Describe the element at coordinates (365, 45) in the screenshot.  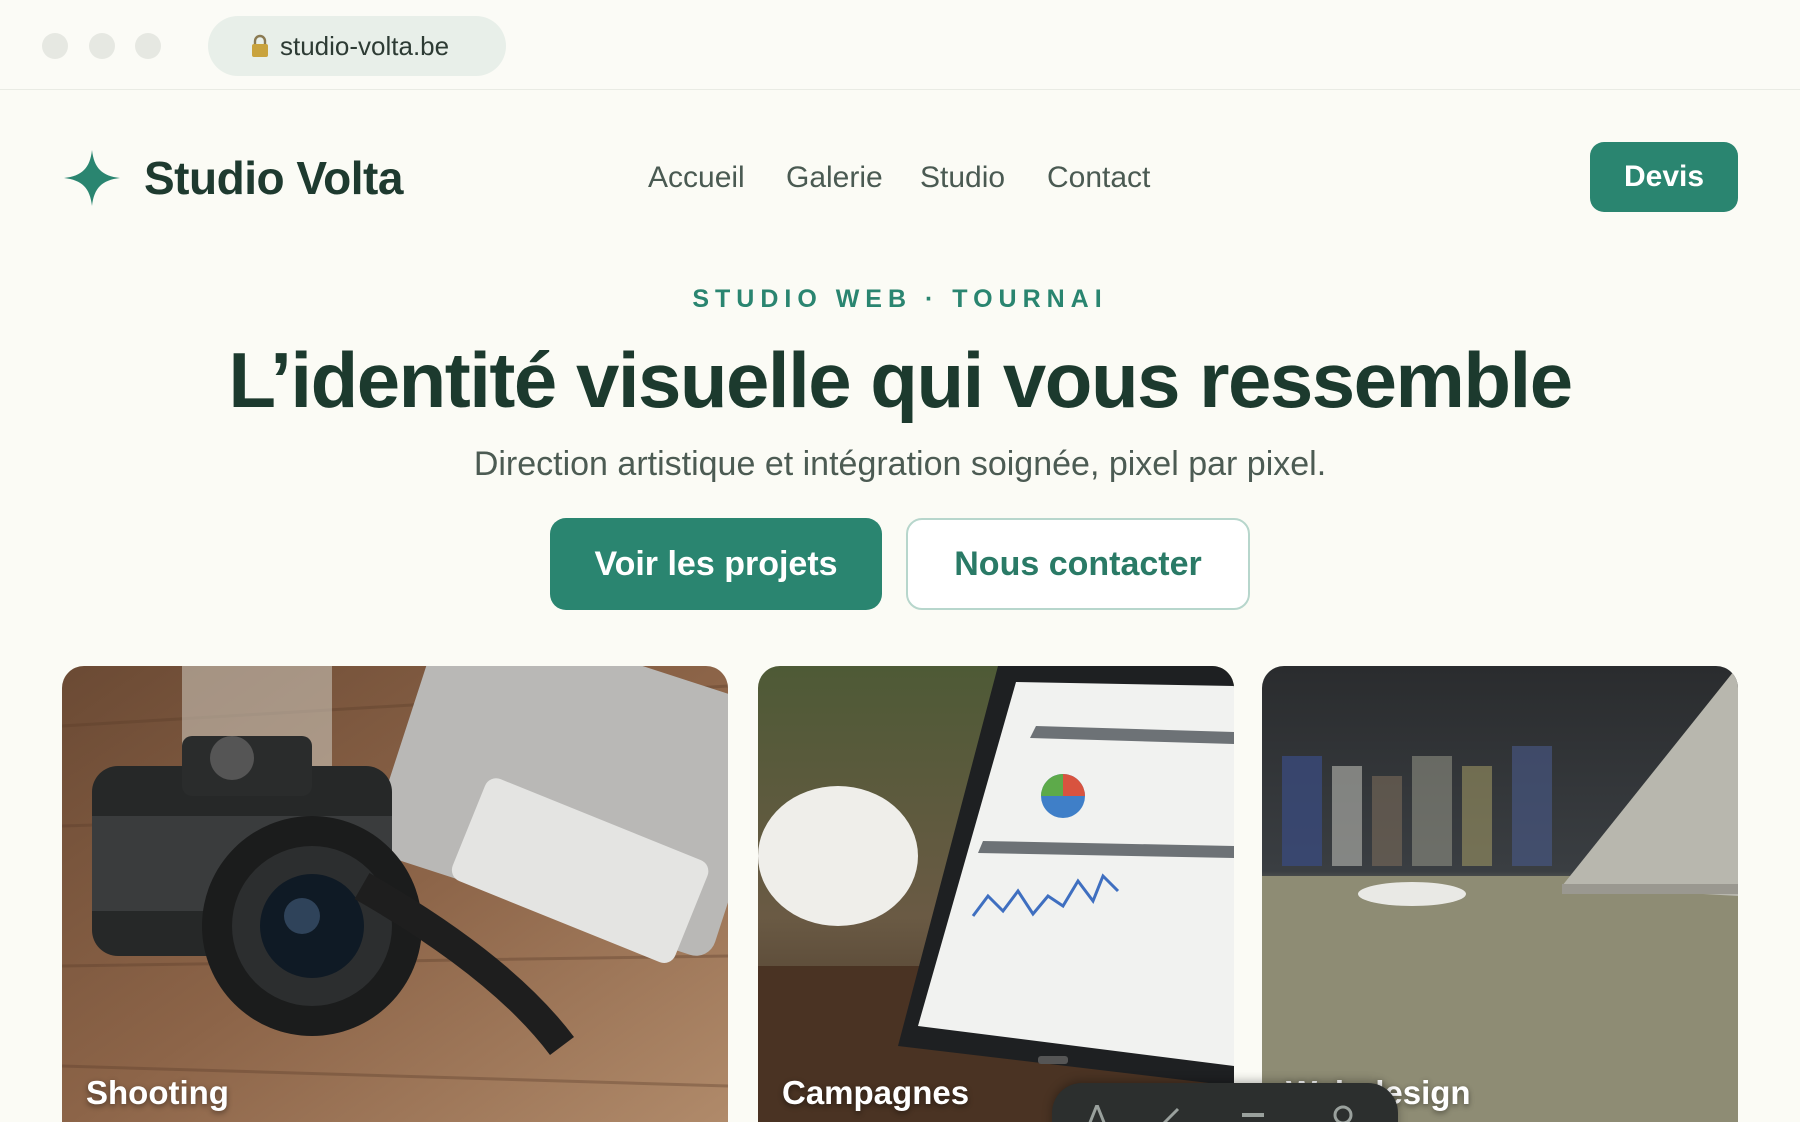
I see `address-url: studio-volta.be` at that location.